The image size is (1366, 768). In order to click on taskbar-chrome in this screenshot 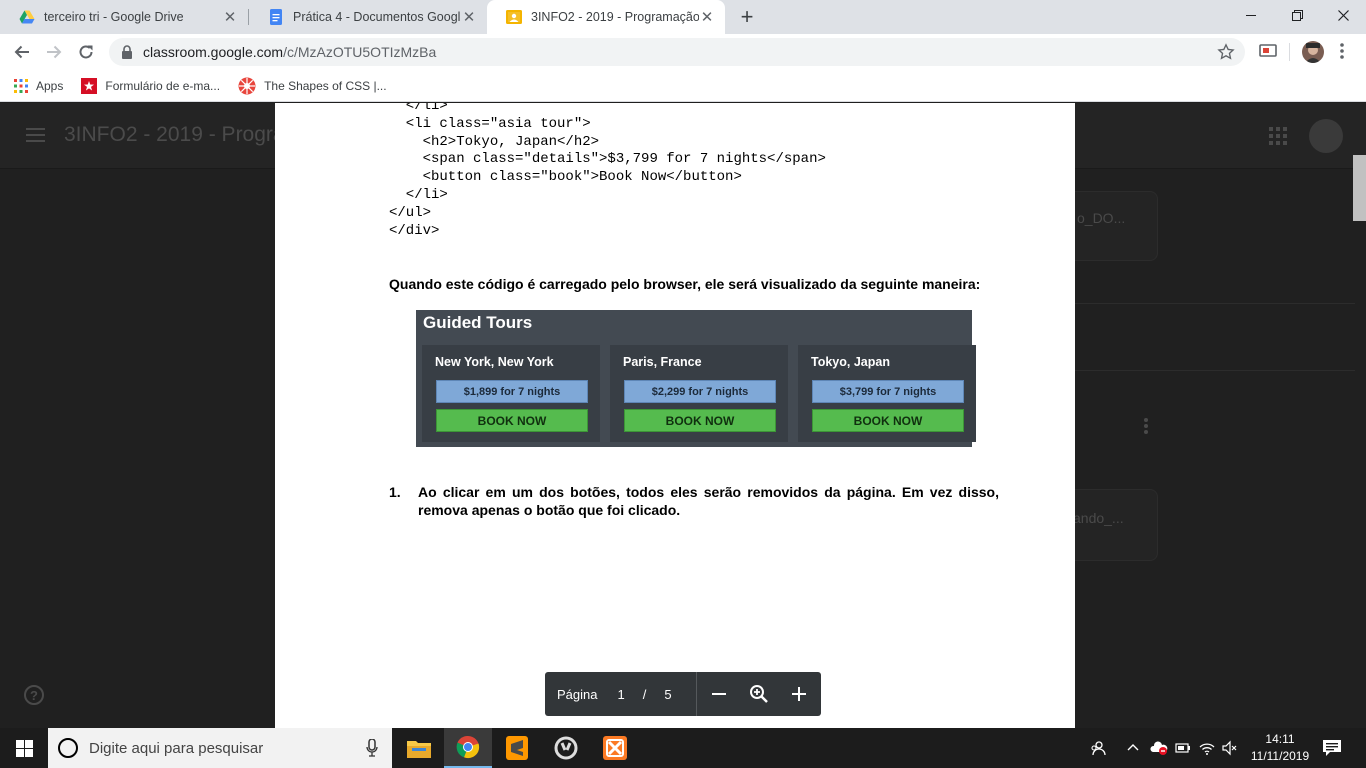, I will do `click(468, 748)`.